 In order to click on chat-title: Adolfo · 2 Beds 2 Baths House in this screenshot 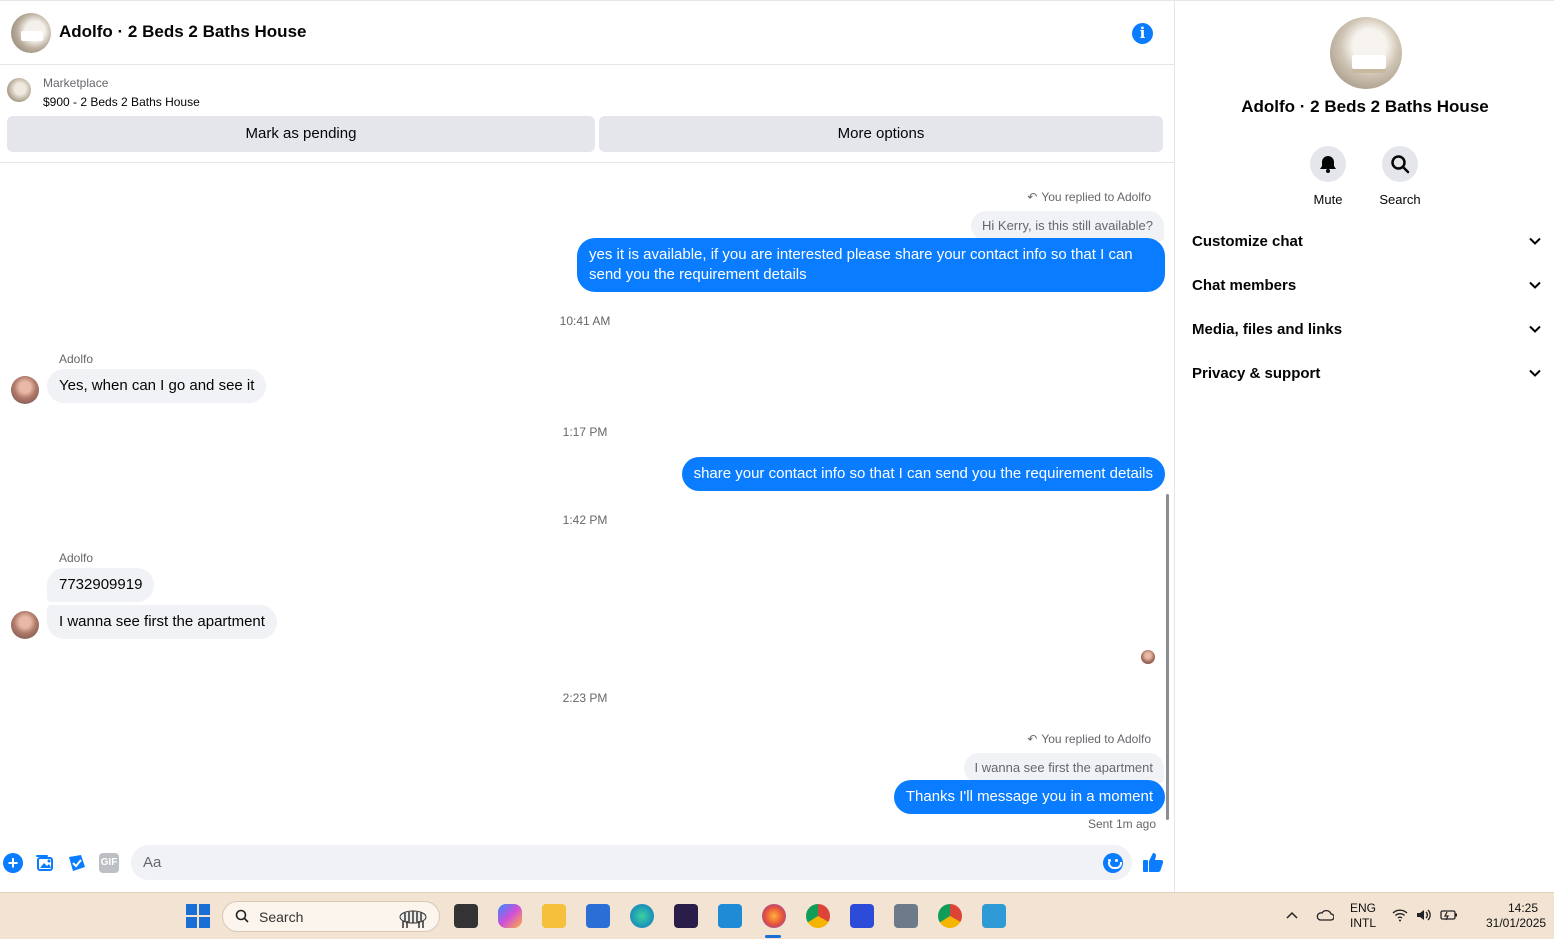, I will do `click(182, 32)`.